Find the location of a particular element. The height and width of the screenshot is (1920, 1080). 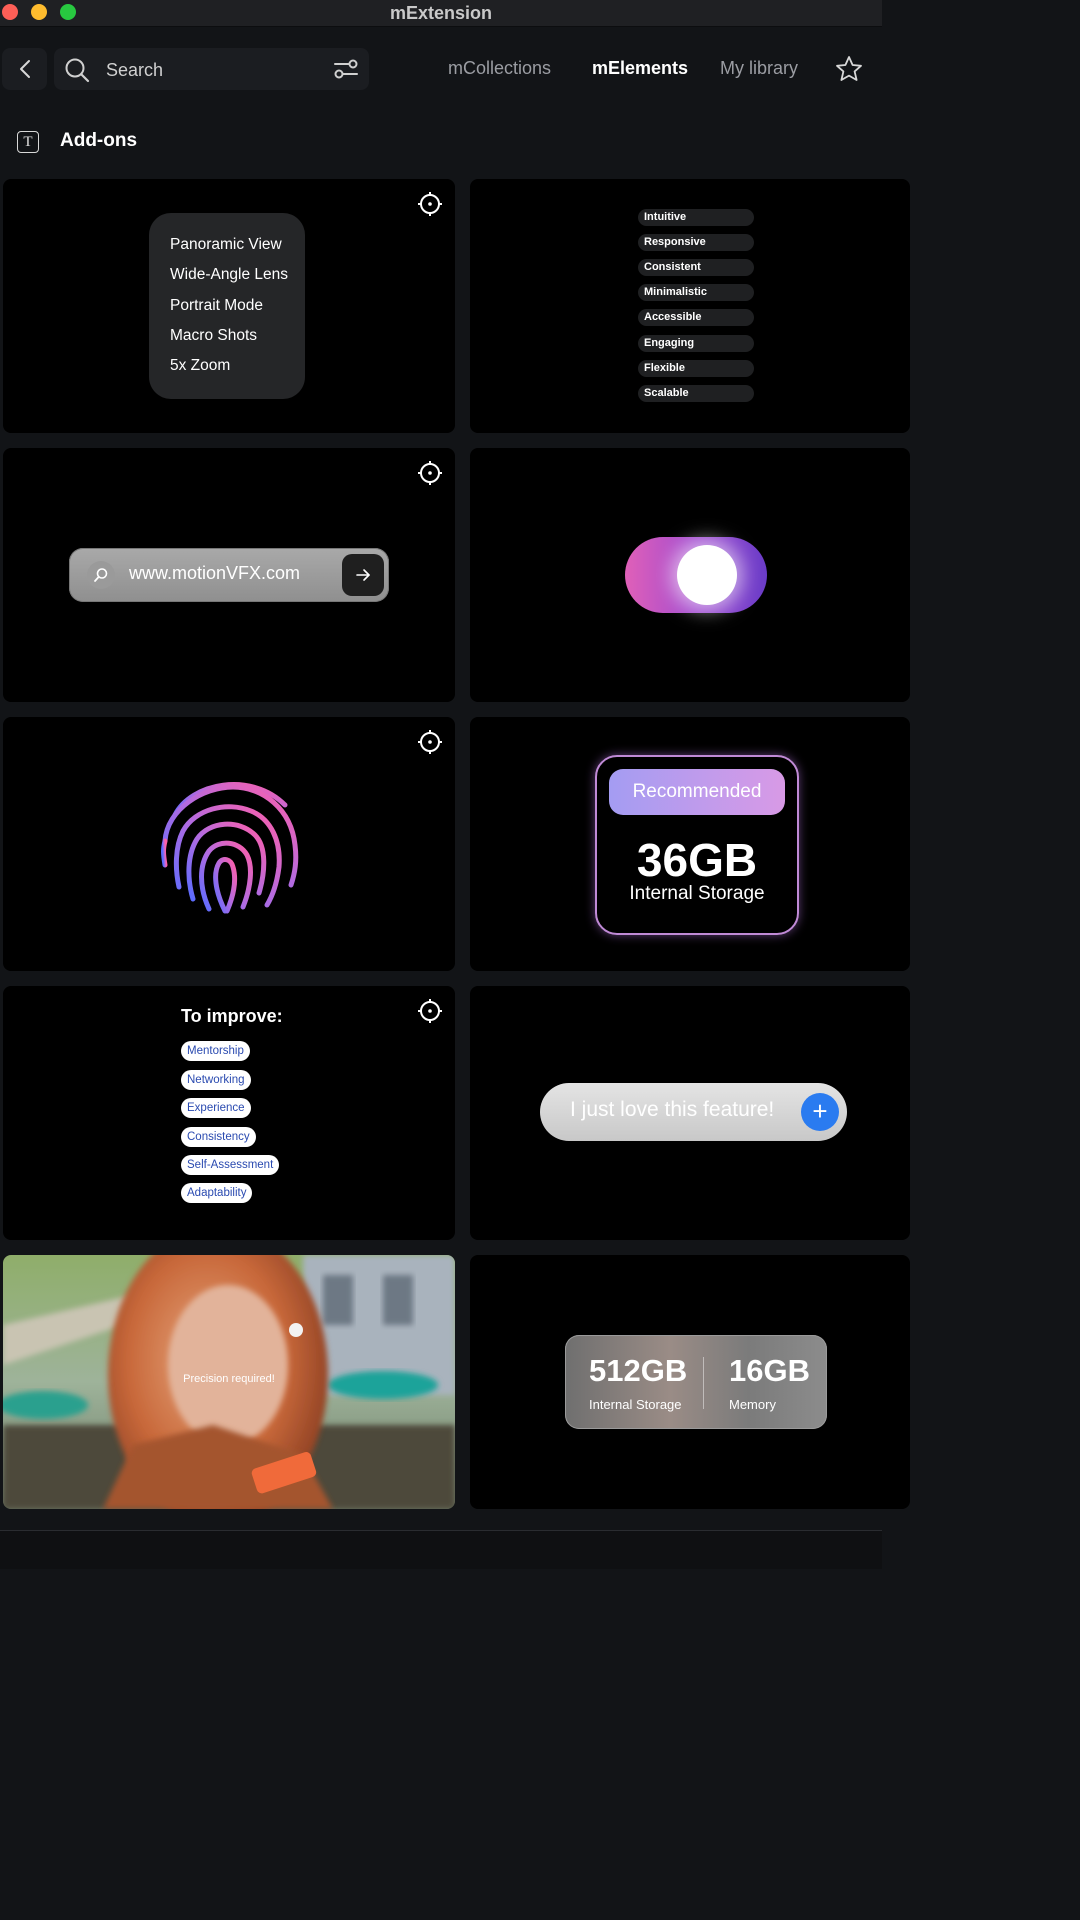

window-title: mExtension is located at coordinates (441, 13).